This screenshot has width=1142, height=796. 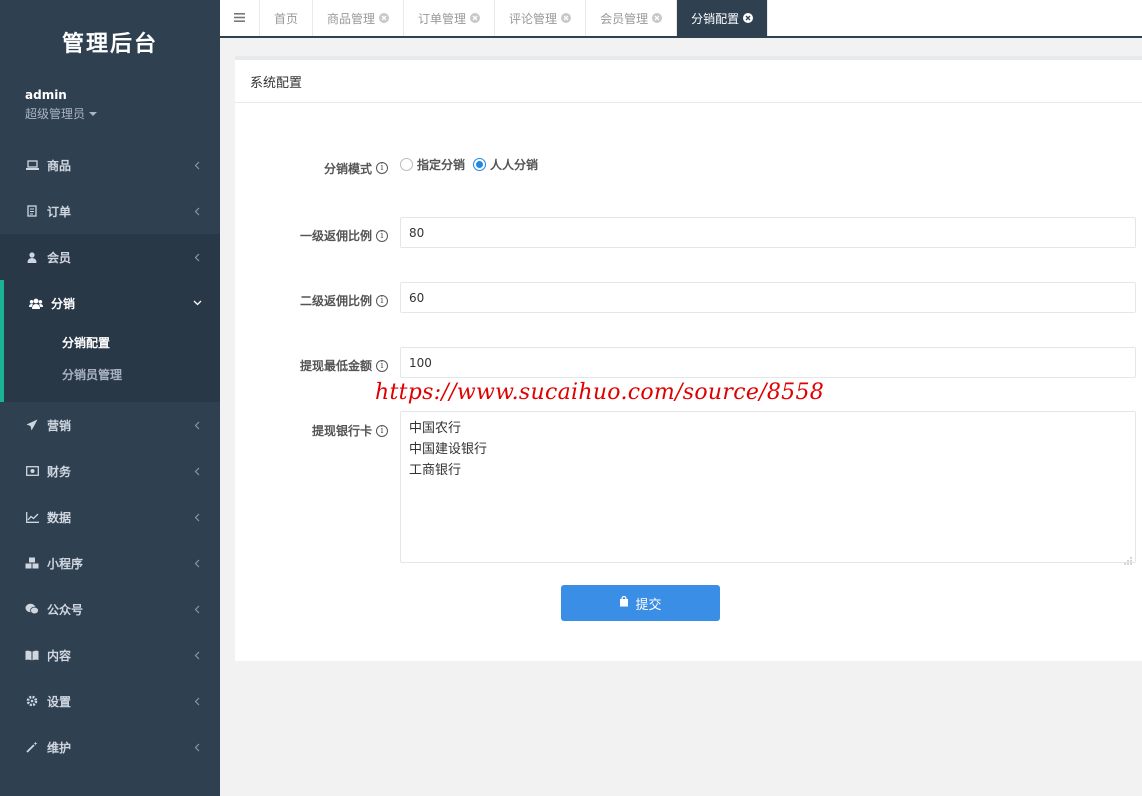 I want to click on sidebar-item-maintenance: 维护, so click(x=110, y=747).